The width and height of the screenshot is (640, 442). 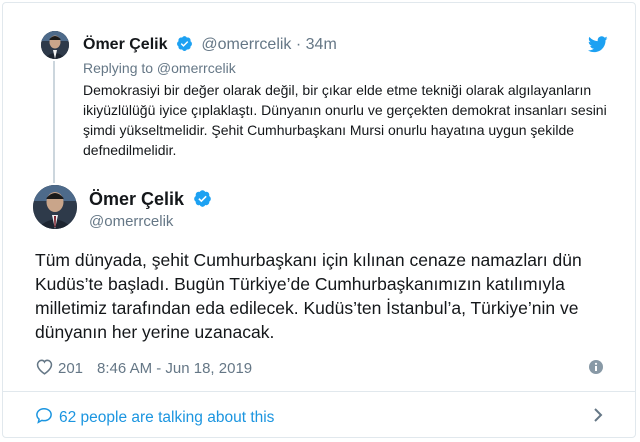 I want to click on thread-connector-line, so click(x=54, y=122).